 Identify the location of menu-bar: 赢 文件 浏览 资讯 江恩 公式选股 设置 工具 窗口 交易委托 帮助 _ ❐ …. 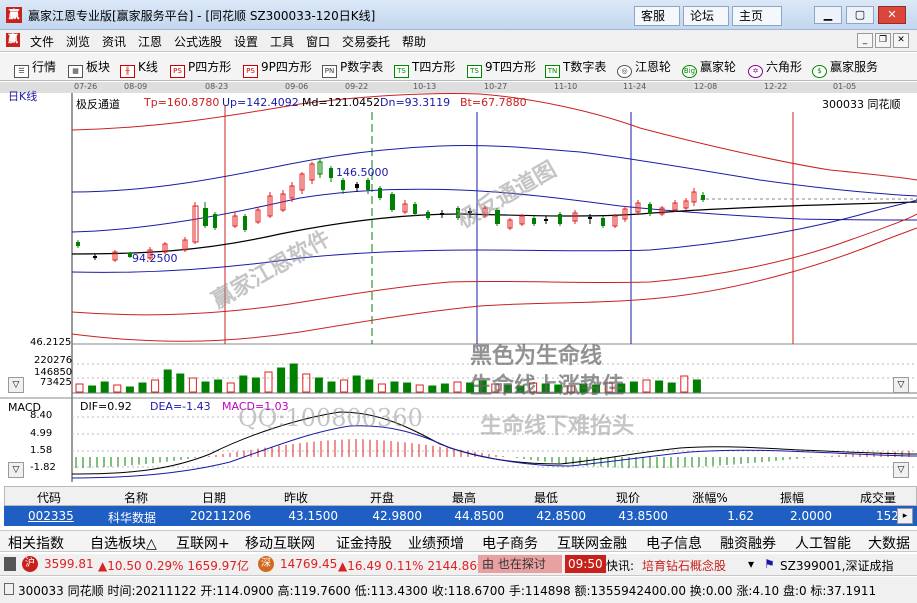
(458, 41).